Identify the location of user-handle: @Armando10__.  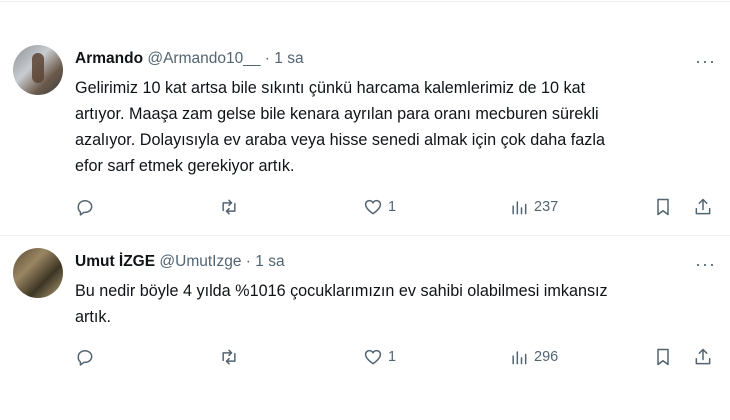
(203, 58).